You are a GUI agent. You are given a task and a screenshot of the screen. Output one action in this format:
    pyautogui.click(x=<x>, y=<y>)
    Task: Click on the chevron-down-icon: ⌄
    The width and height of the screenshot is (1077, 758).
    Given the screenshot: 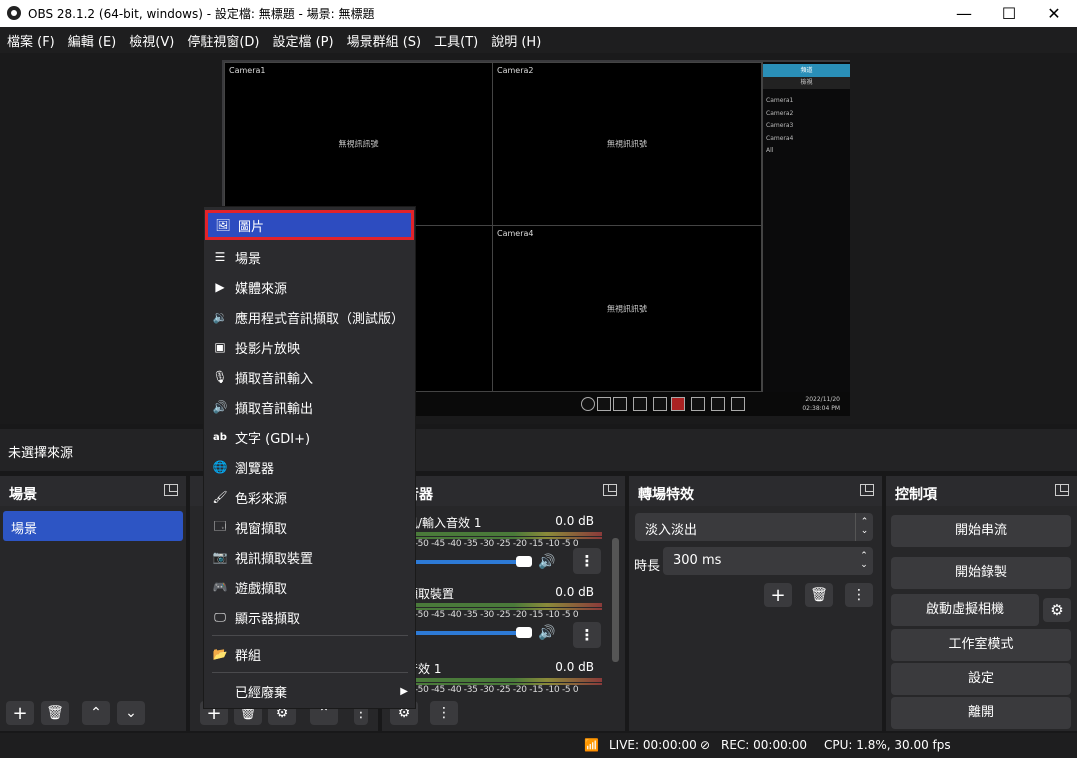 What is the action you would take?
    pyautogui.click(x=131, y=713)
    